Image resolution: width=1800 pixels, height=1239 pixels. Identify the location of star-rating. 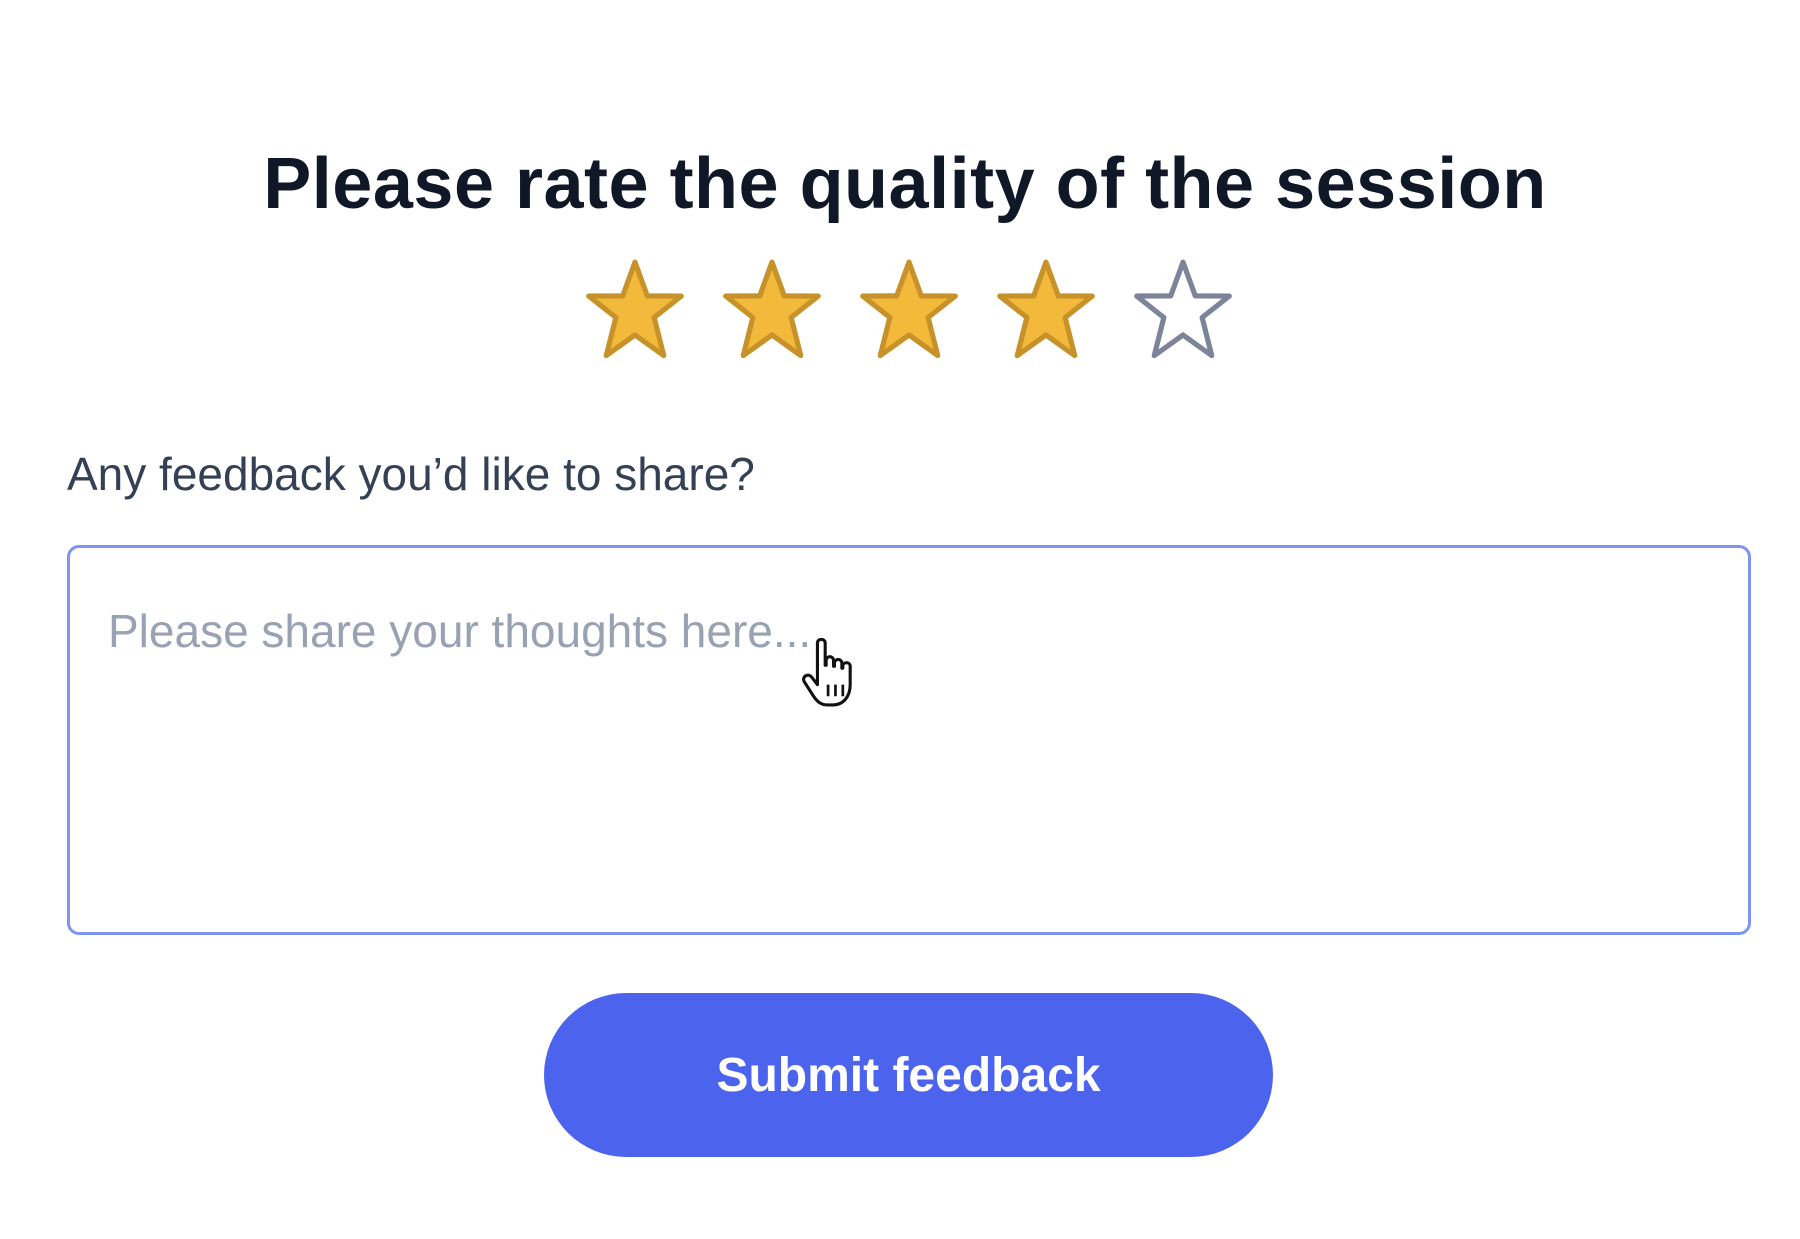
(912, 310).